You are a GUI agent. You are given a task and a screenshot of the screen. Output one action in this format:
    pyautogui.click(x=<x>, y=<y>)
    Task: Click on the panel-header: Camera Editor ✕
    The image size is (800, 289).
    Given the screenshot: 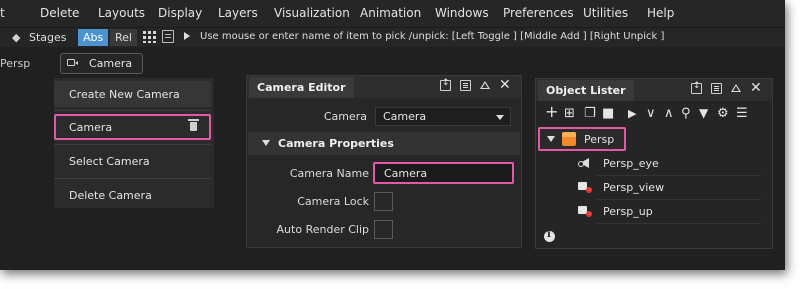 What is the action you would take?
    pyautogui.click(x=384, y=87)
    